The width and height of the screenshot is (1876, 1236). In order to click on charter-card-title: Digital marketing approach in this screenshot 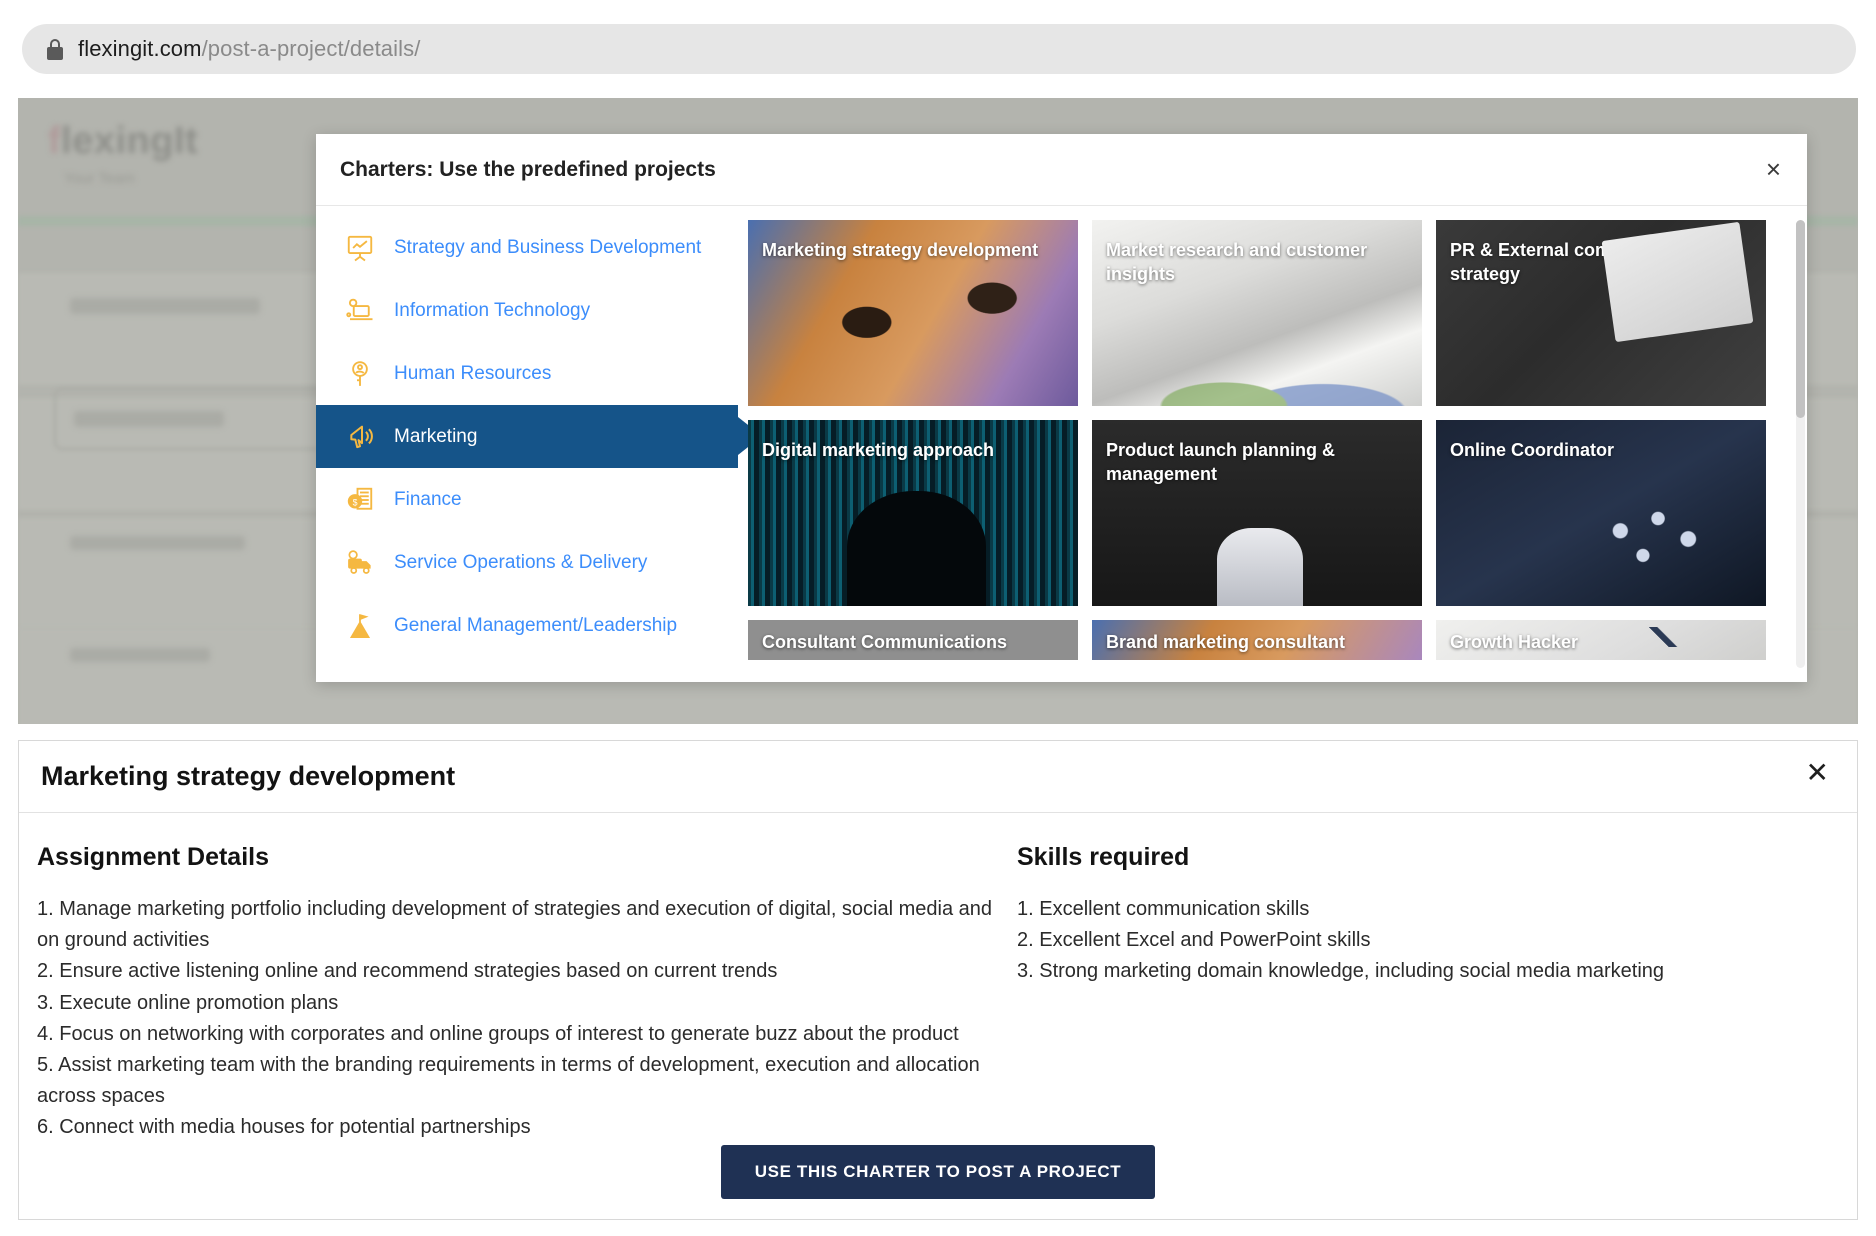, I will do `click(878, 450)`.